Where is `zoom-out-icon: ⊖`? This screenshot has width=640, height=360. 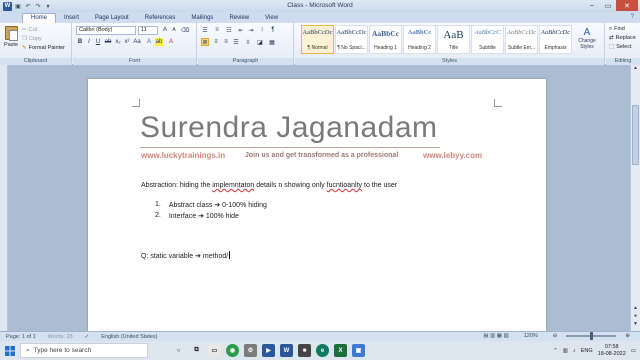 zoom-out-icon: ⊖ is located at coordinates (555, 336).